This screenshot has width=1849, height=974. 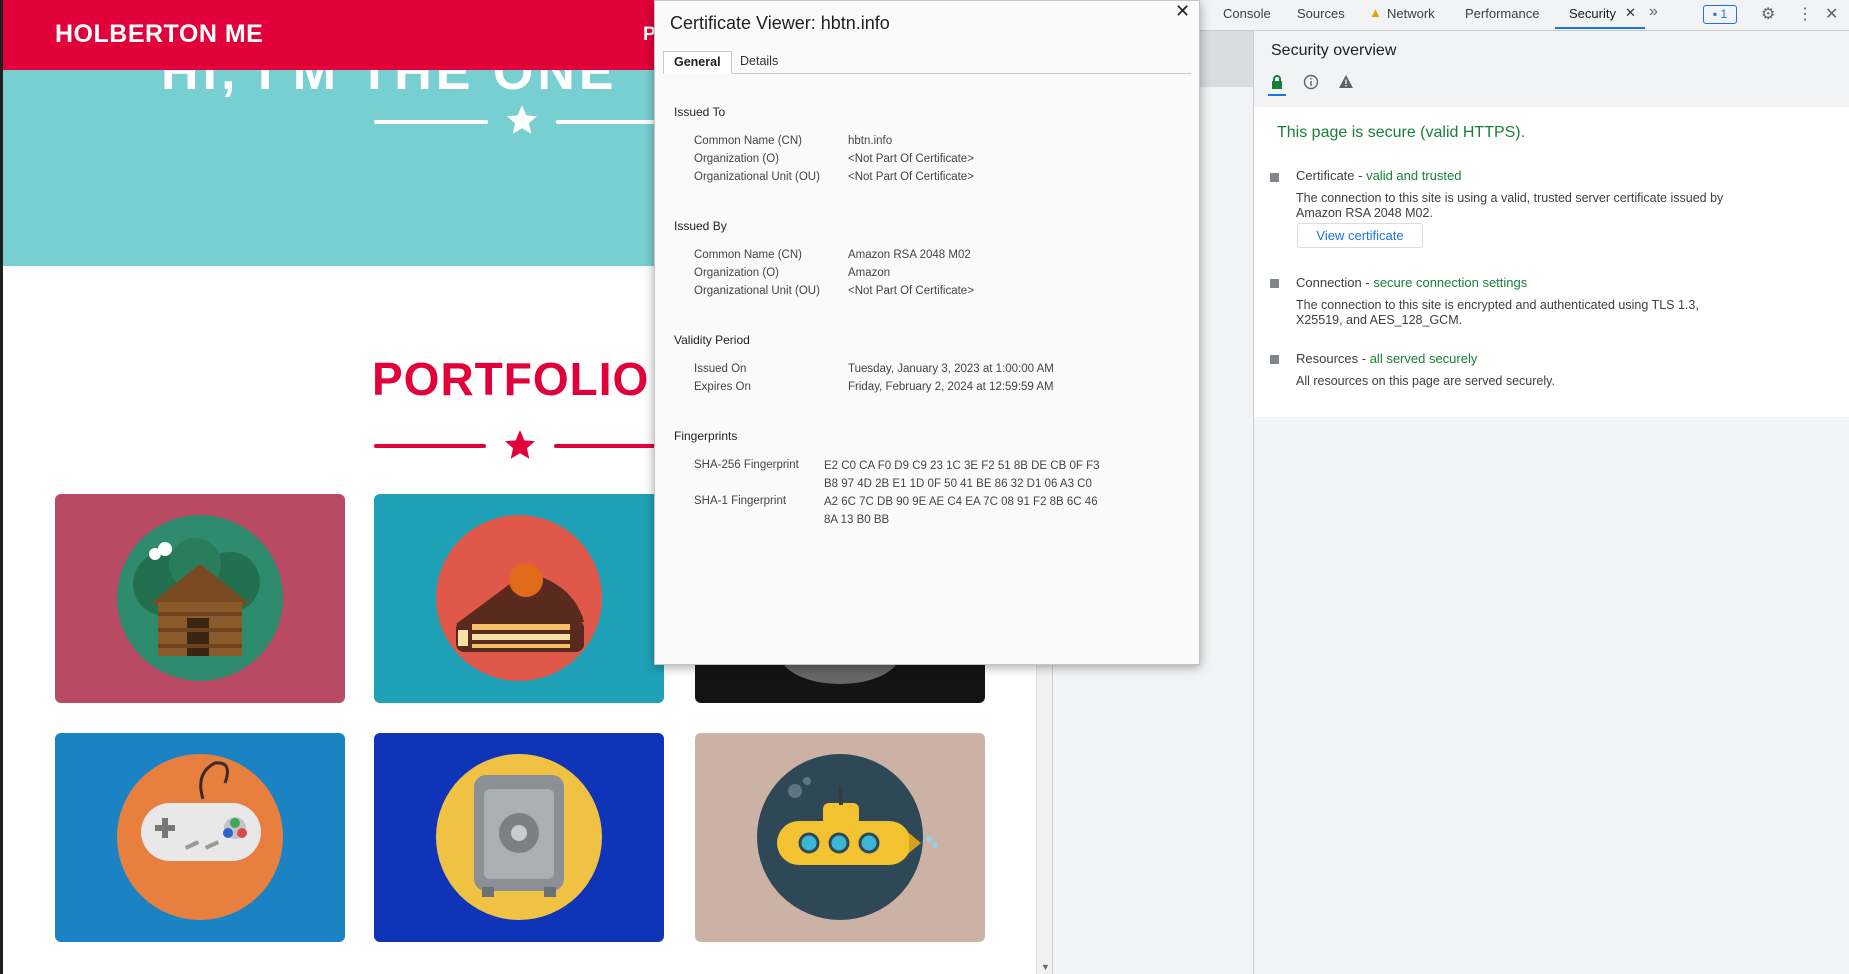 I want to click on cake-icon, so click(x=519, y=598).